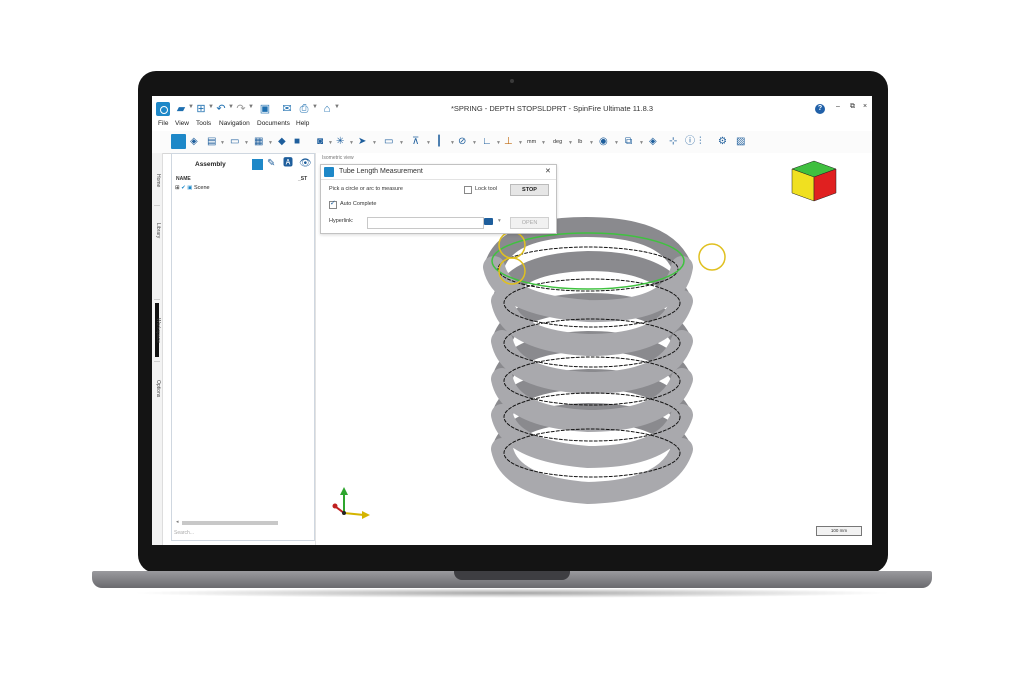  What do you see at coordinates (297, 141) in the screenshot?
I see `solid-icon: ■` at bounding box center [297, 141].